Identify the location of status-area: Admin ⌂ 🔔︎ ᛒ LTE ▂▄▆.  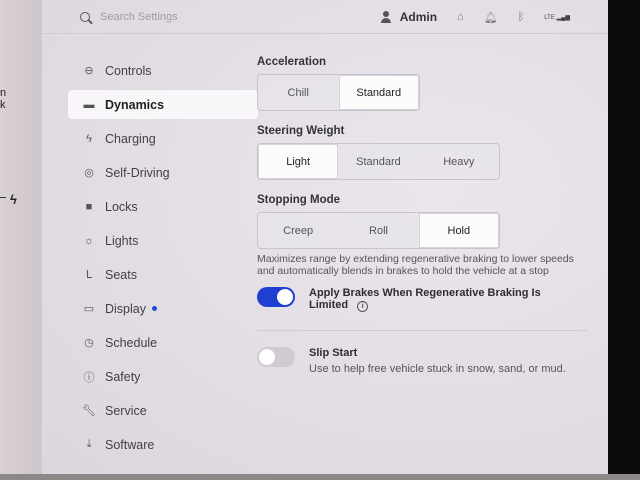
(475, 17).